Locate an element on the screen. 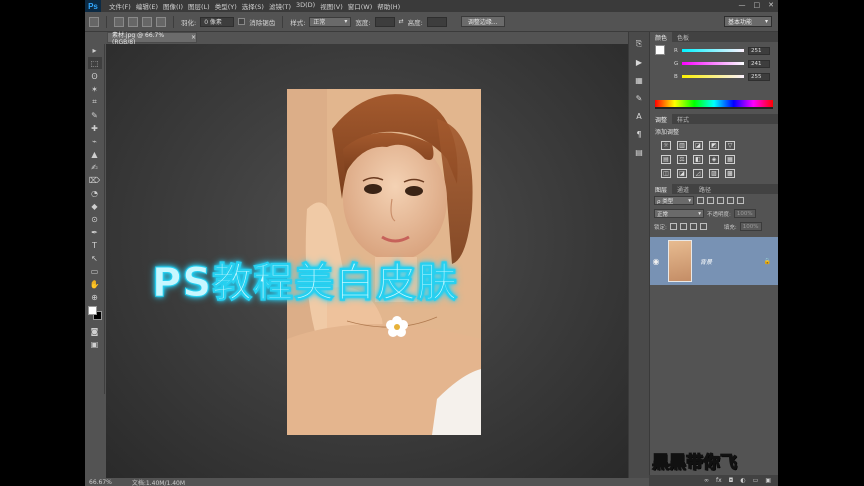 The height and width of the screenshot is (486, 864). swatches-icon: ▦ is located at coordinates (639, 80).